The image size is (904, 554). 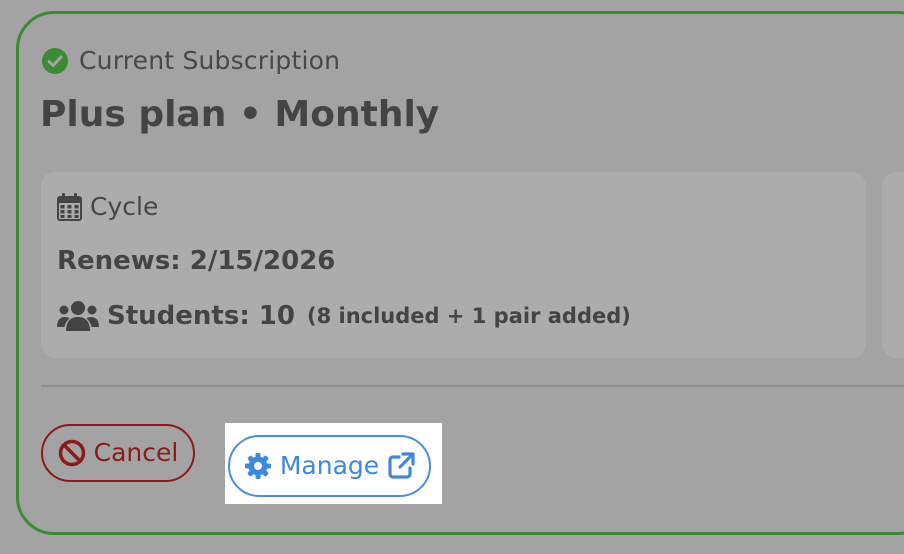 What do you see at coordinates (258, 466) in the screenshot?
I see `cog-icon` at bounding box center [258, 466].